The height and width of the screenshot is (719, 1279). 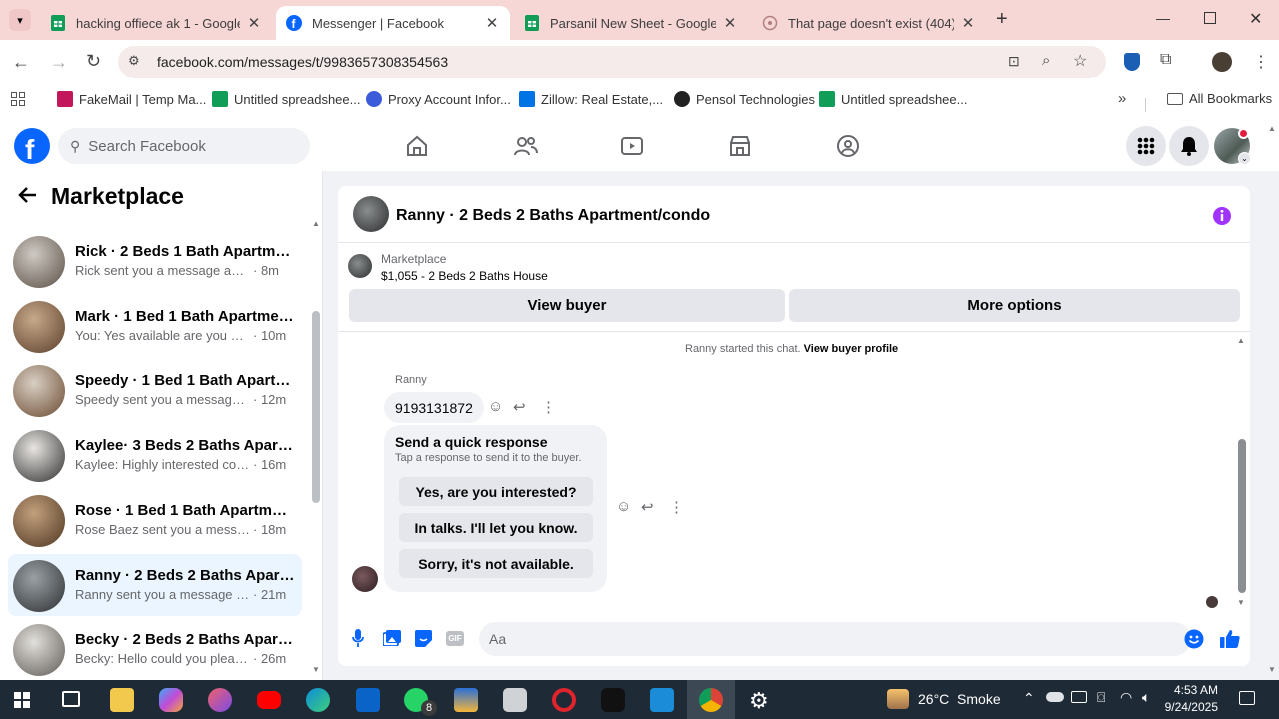 I want to click on outlook-icon, so click(x=368, y=700).